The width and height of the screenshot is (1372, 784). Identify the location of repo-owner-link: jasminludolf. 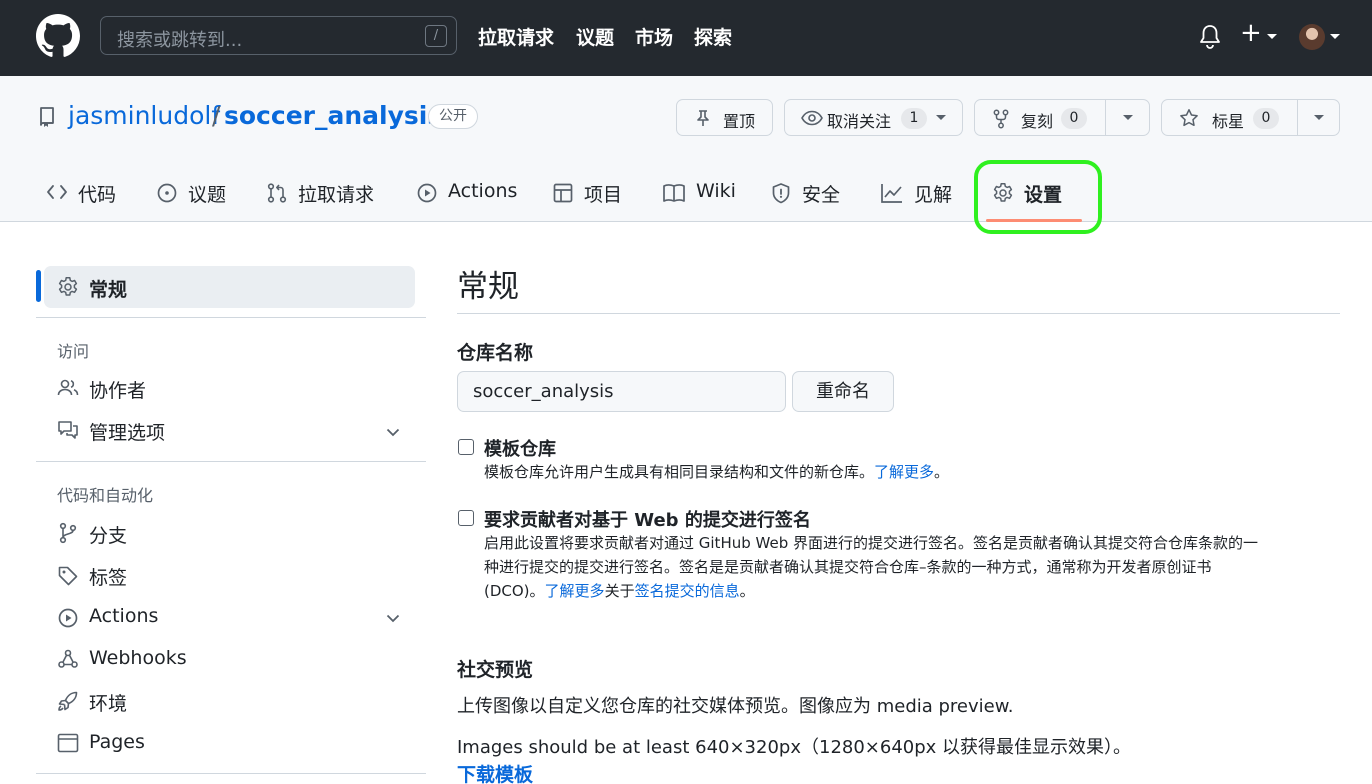
(144, 115).